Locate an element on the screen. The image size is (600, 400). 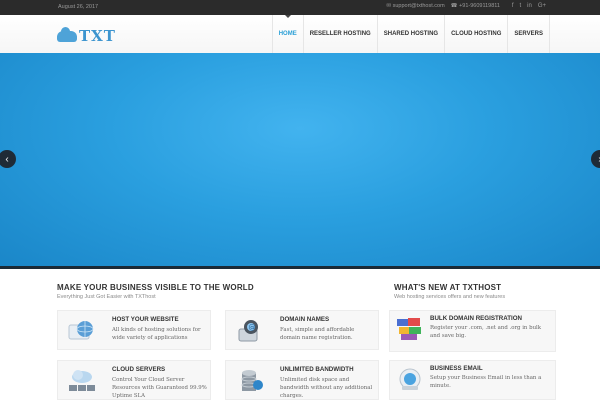
feature-title: HOST YOUR WEBSITE is located at coordinates (145, 319).